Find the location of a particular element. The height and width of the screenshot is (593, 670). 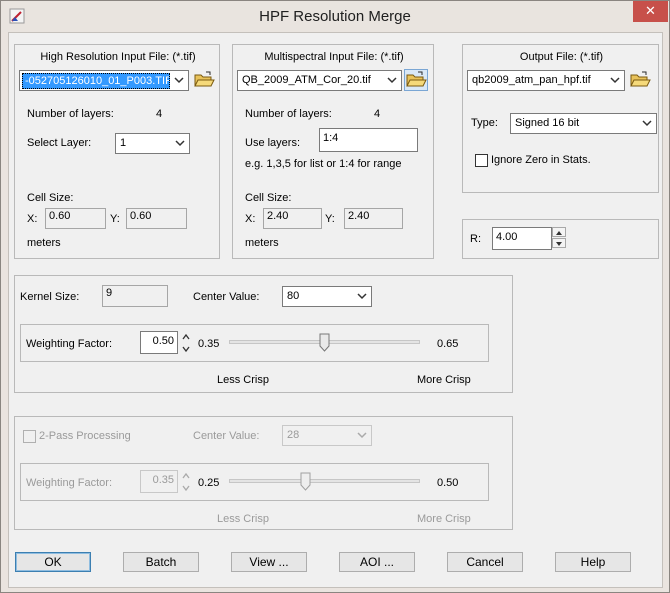

triangle-up-icon is located at coordinates (559, 233).